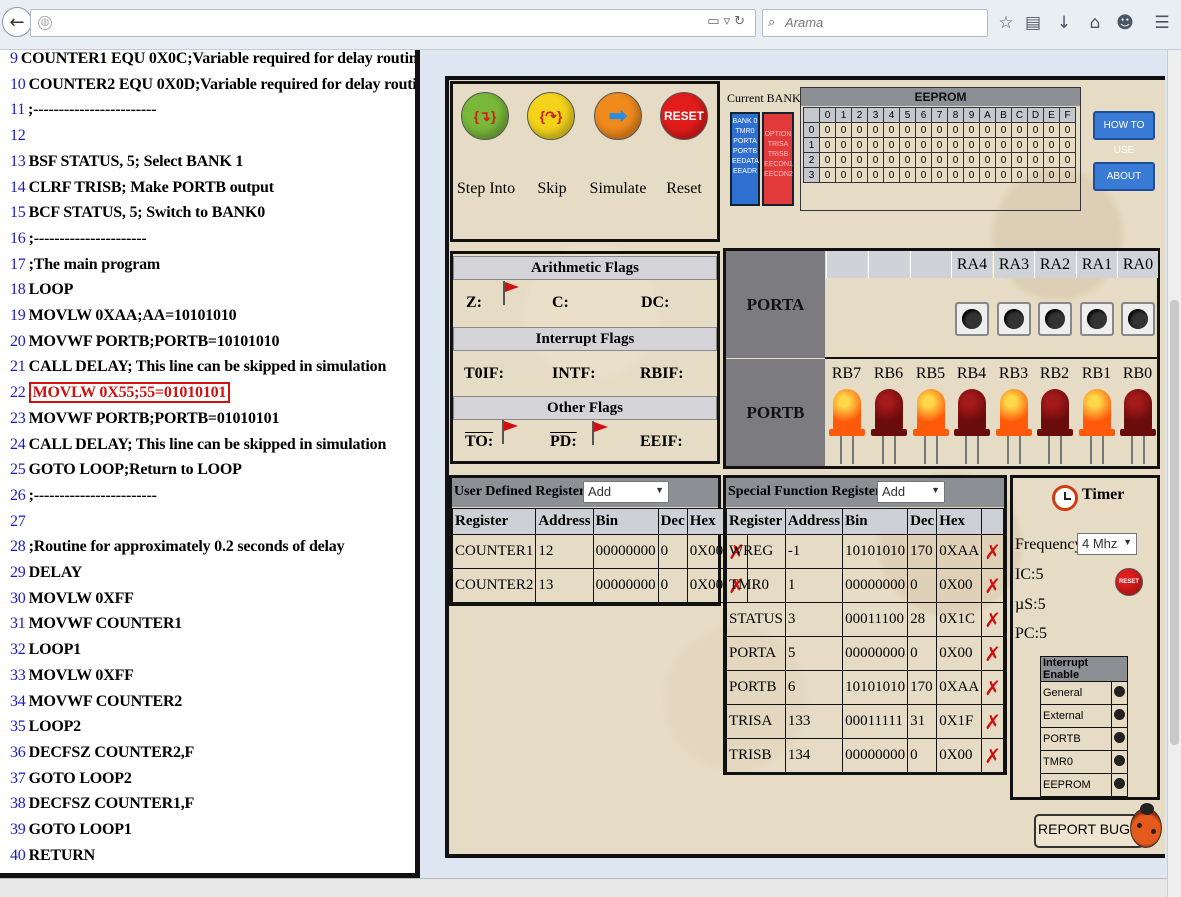 The height and width of the screenshot is (897, 1181). I want to click on search-input: ⌕ Arama, so click(875, 23).